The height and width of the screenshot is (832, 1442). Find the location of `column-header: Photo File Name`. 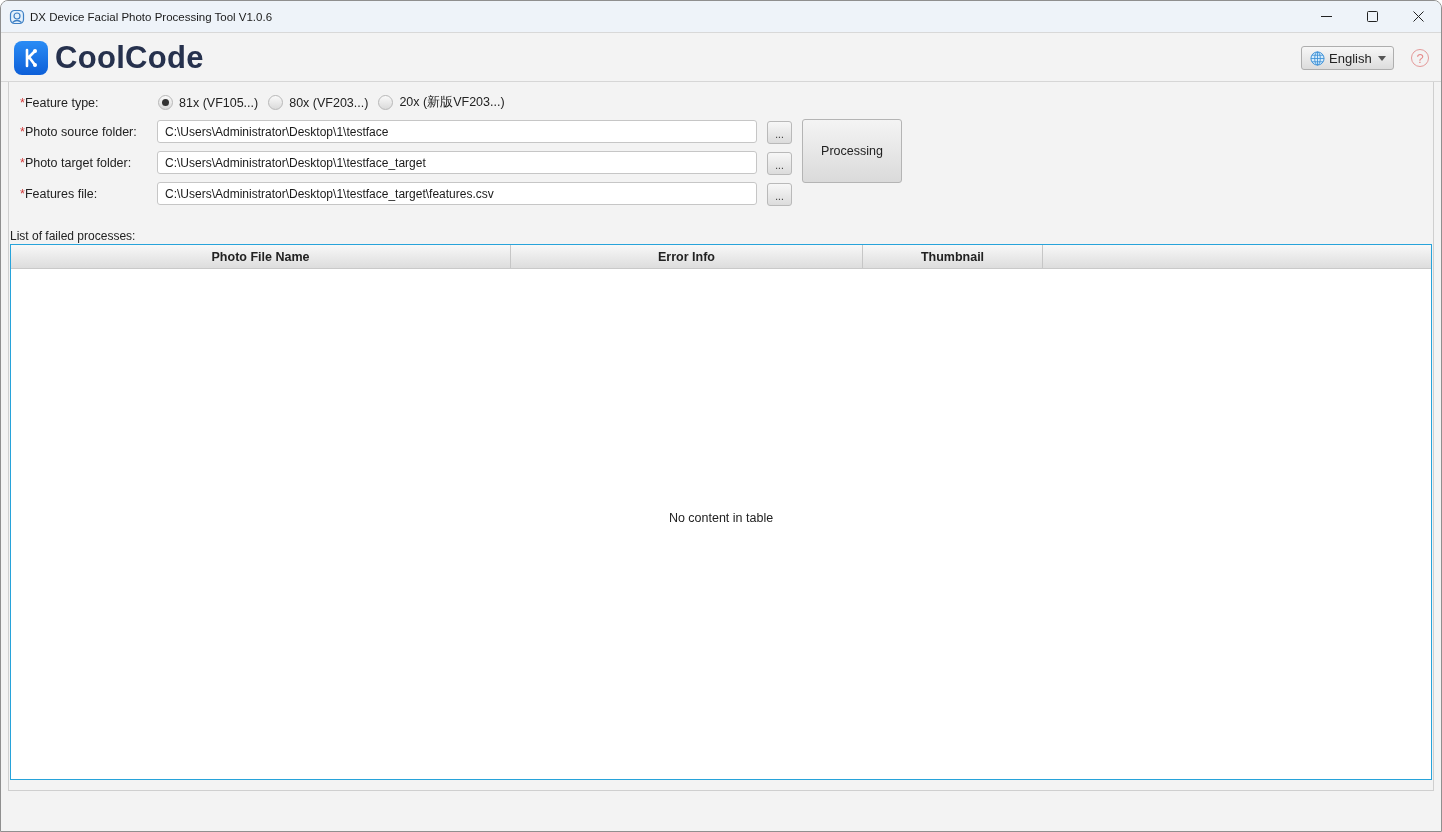

column-header: Photo File Name is located at coordinates (261, 256).